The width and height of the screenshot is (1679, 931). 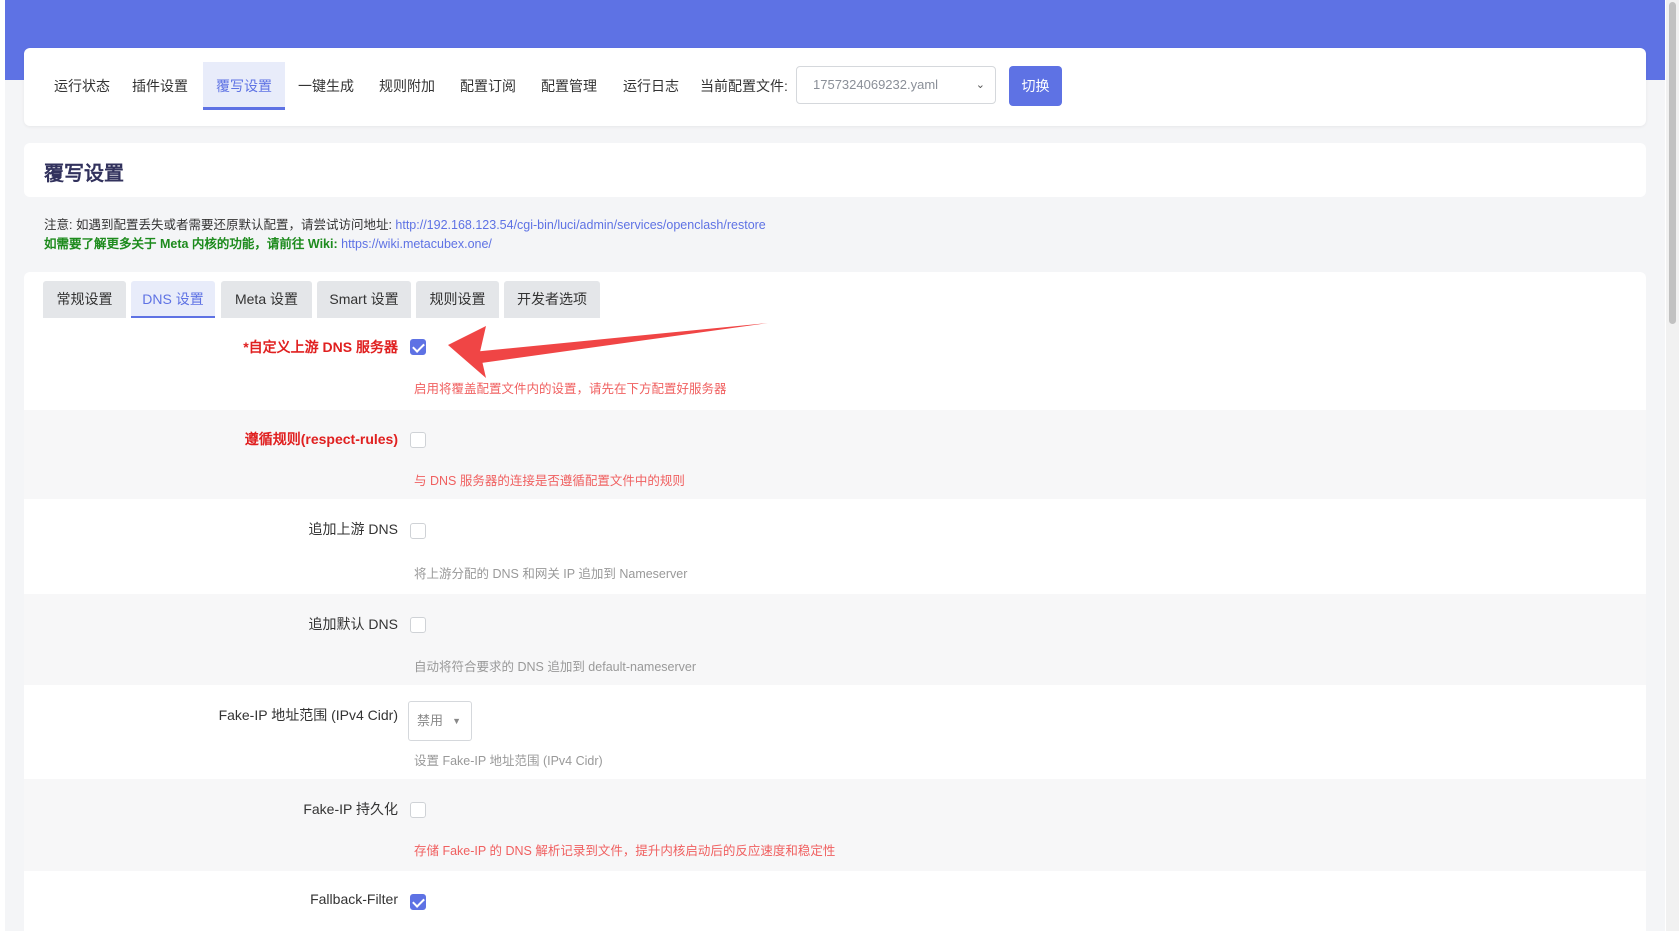 I want to click on config-file-value: 1757324069232.yaml, so click(x=876, y=84).